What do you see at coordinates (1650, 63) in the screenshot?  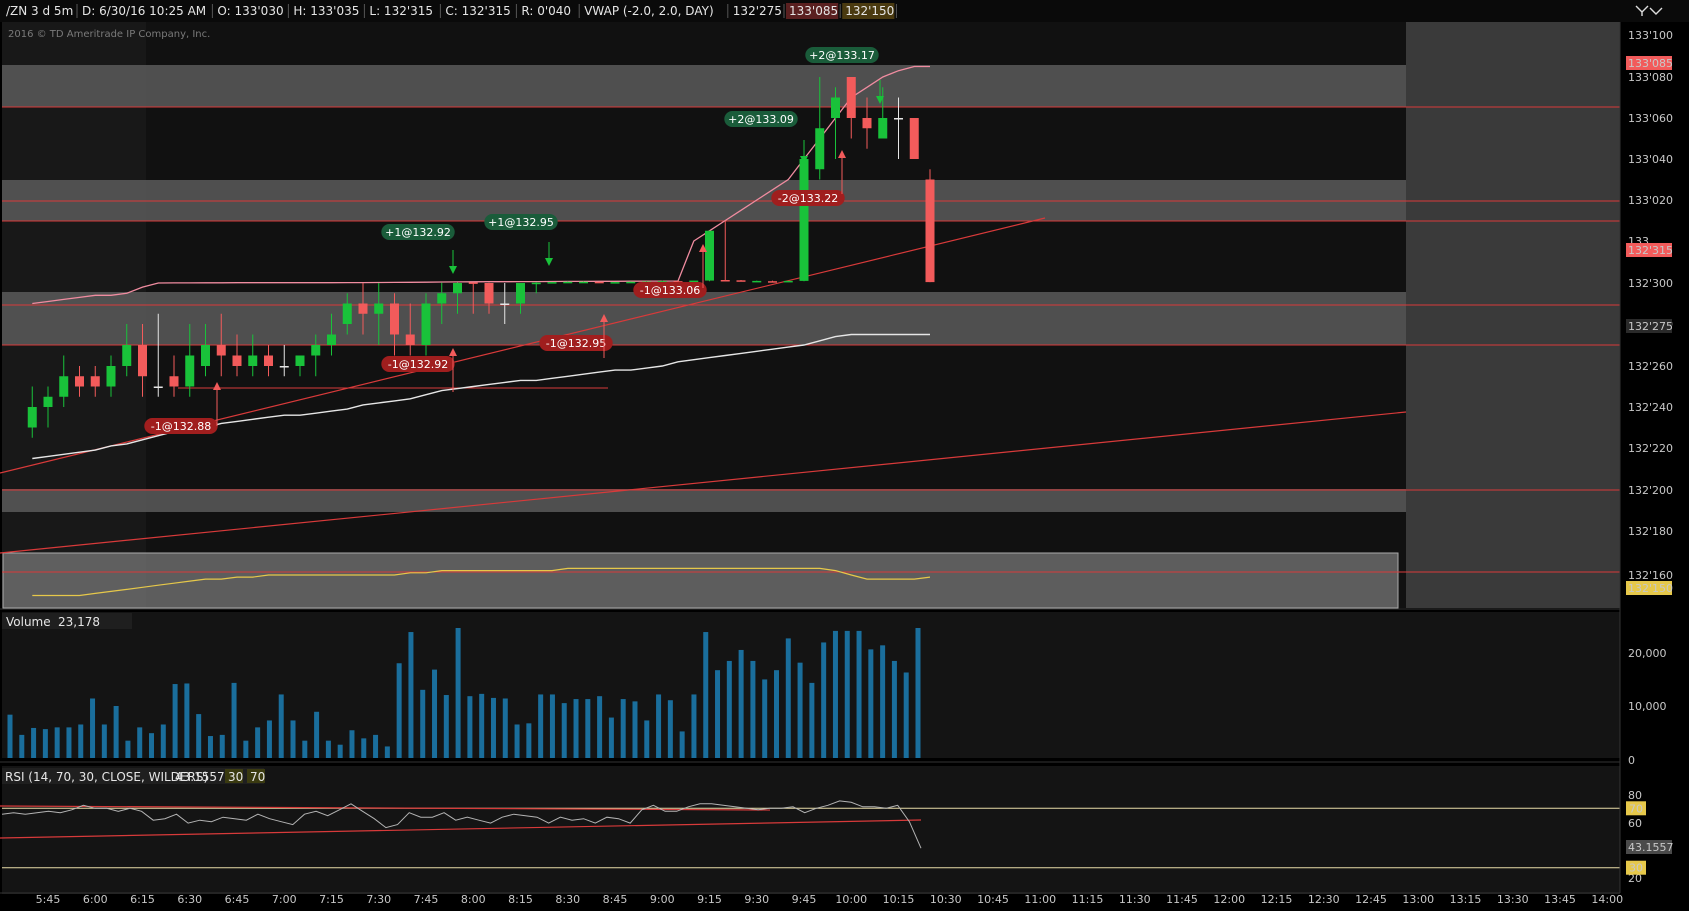 I see `price-tag-label: 133'085` at bounding box center [1650, 63].